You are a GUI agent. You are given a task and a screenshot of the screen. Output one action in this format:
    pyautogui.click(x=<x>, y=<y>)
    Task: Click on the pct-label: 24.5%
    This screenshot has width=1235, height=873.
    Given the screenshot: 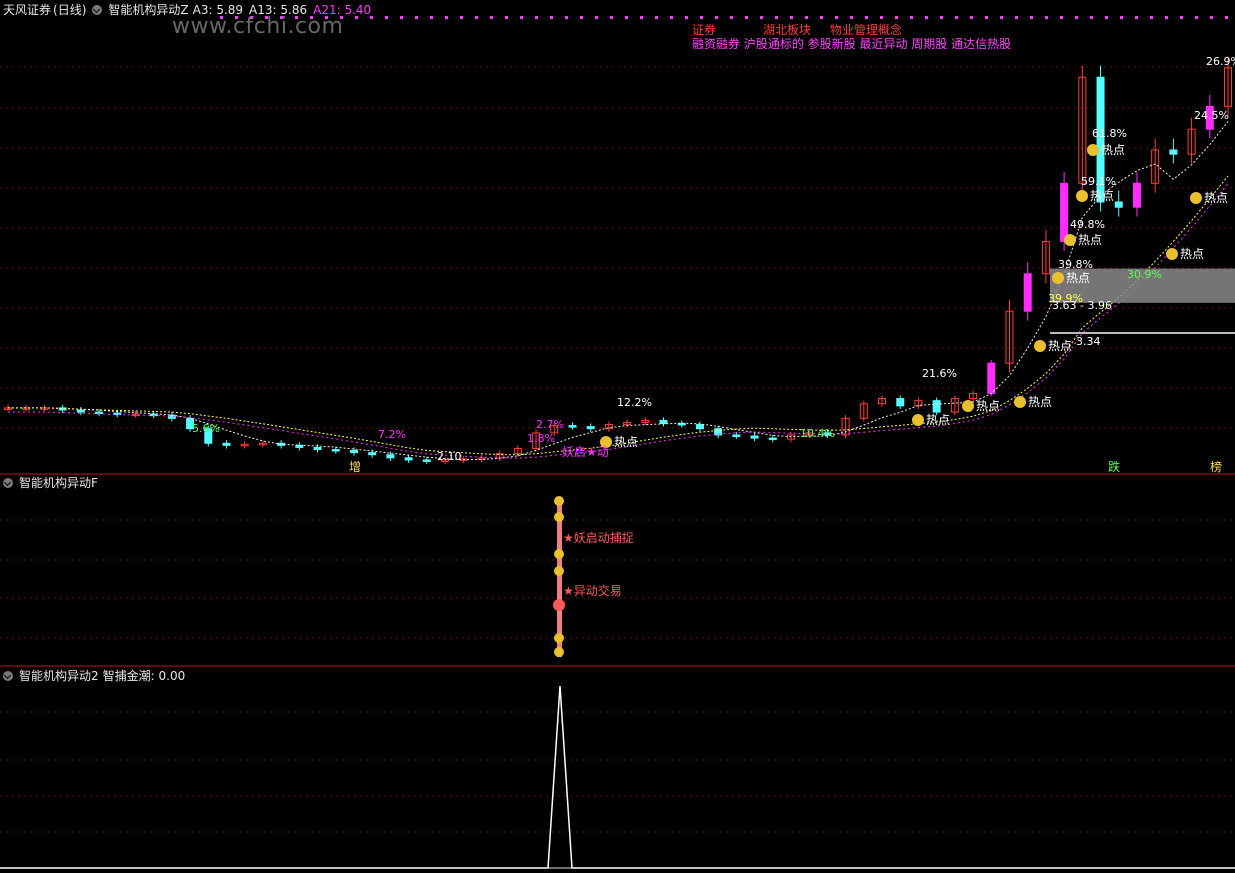 What is the action you would take?
    pyautogui.click(x=1211, y=115)
    